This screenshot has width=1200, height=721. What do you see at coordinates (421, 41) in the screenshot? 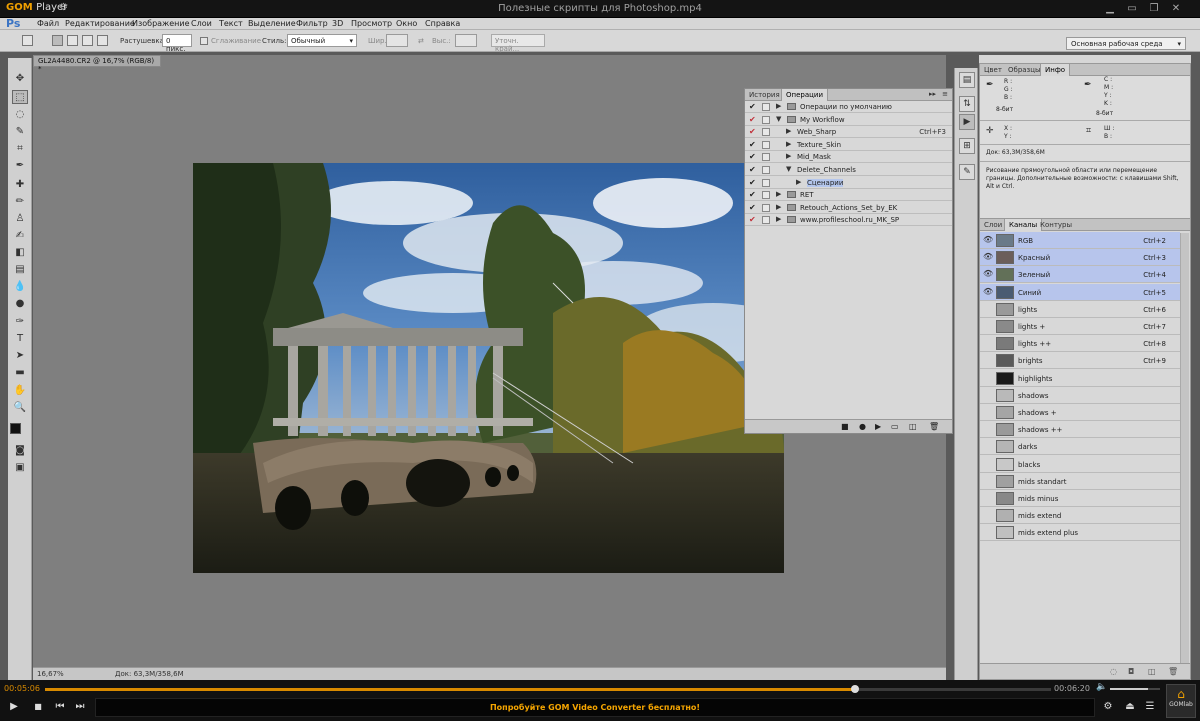
I see `swap-icon: ⇄` at bounding box center [421, 41].